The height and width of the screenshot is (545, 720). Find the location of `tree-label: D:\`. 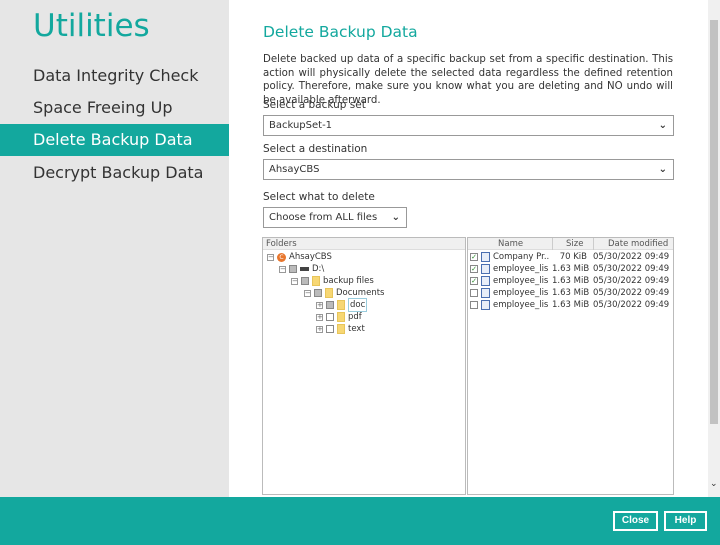

tree-label: D:\ is located at coordinates (318, 269).